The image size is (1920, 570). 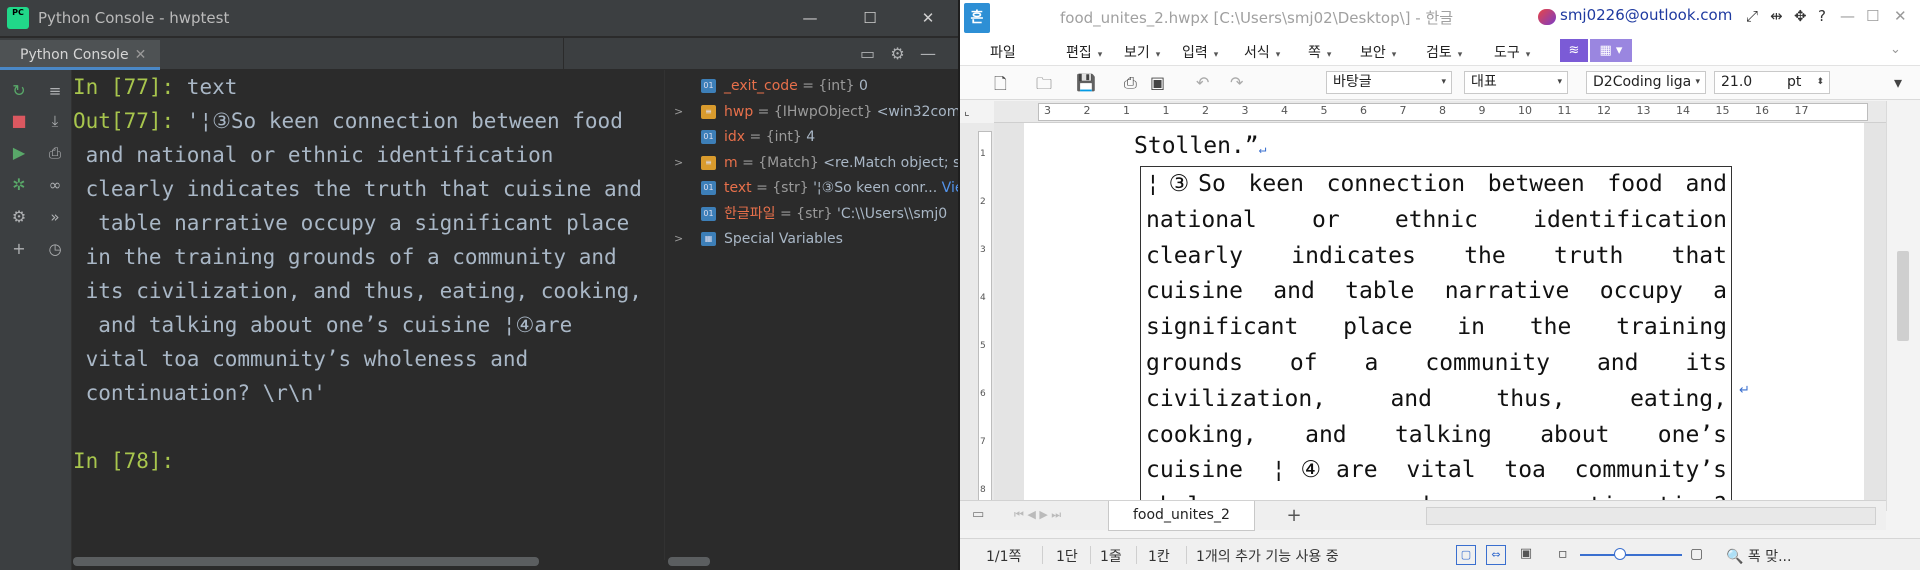 What do you see at coordinates (1898, 82) in the screenshot?
I see `toolbar-more-icon: ▾` at bounding box center [1898, 82].